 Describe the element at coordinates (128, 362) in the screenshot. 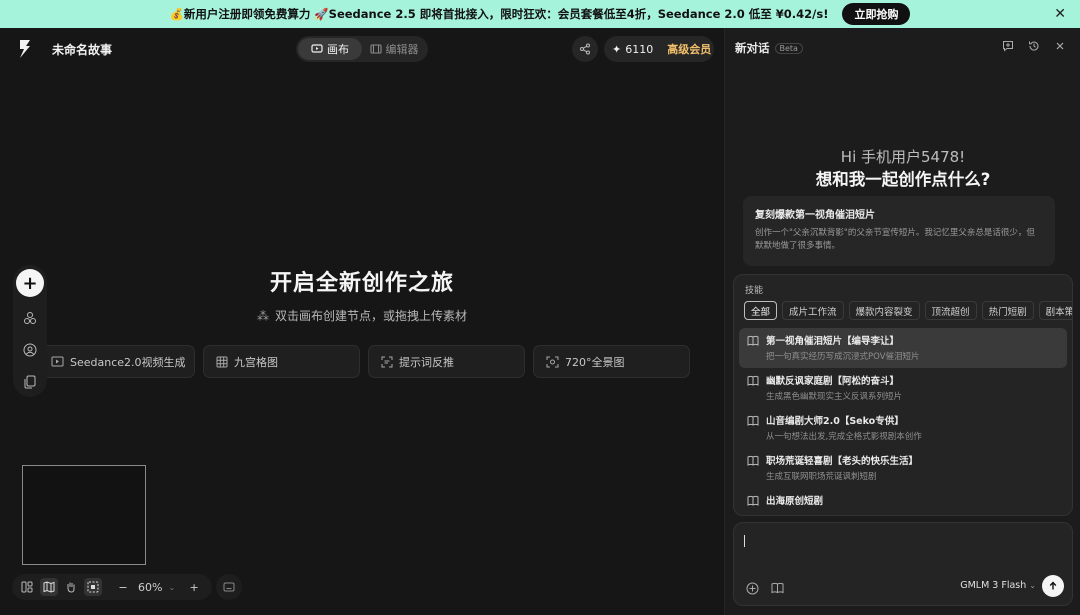

I see `quick-action-label: Seedance2.0视频生成` at that location.